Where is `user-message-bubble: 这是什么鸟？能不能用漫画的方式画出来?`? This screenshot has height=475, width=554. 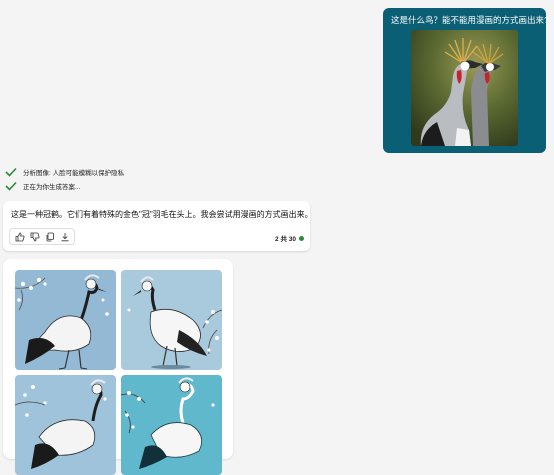 user-message-bubble: 这是什么鸟？能不能用漫画的方式画出来? is located at coordinates (466, 80).